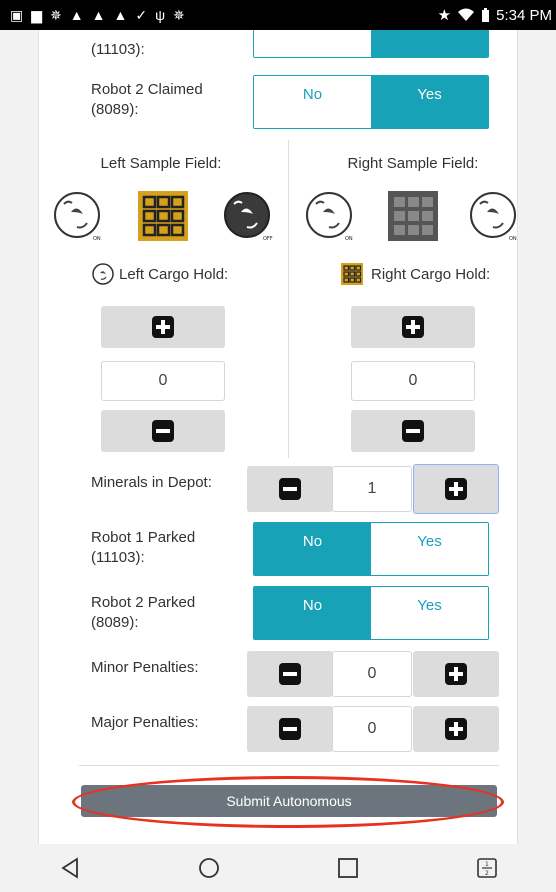 This screenshot has height=892, width=556. Describe the element at coordinates (486, 14) in the screenshot. I see `battery-icon` at that location.